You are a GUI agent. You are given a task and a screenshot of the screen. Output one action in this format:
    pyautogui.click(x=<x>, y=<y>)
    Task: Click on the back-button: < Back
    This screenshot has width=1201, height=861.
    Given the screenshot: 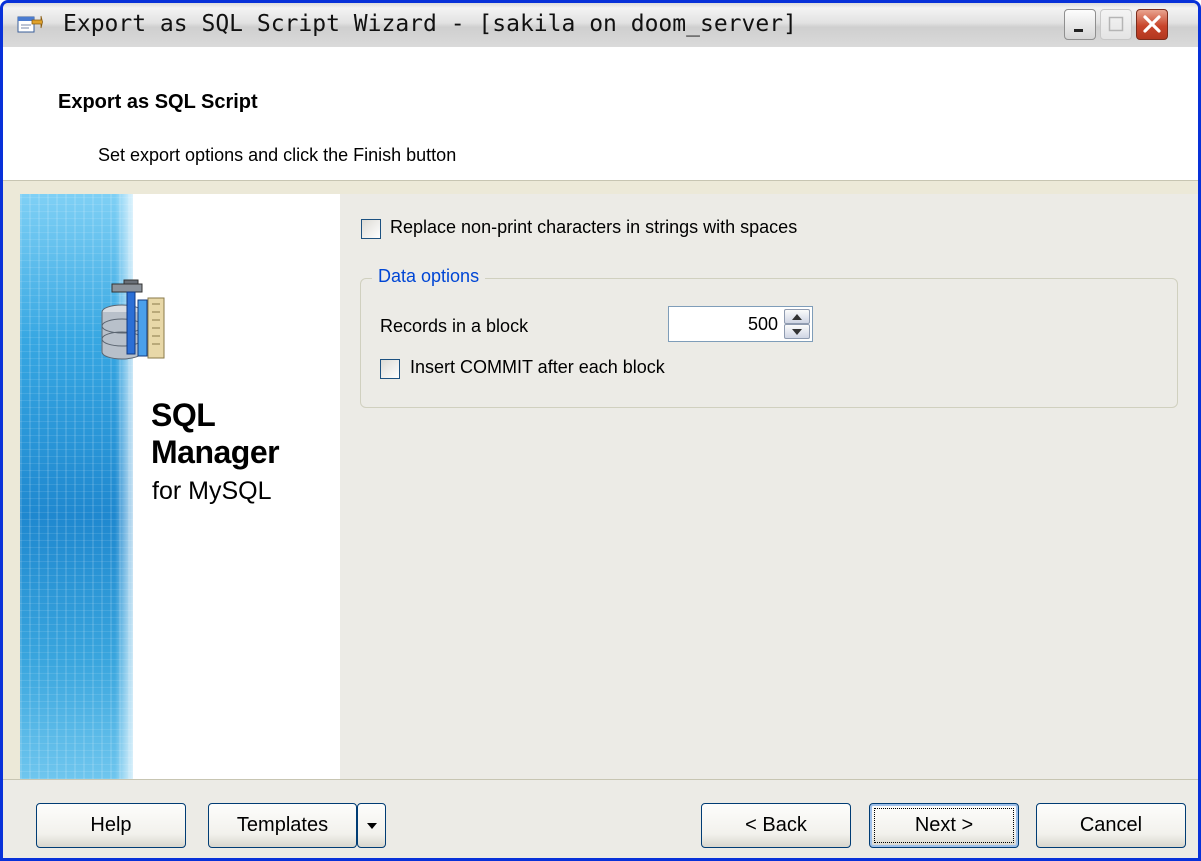 What is the action you would take?
    pyautogui.click(x=776, y=825)
    